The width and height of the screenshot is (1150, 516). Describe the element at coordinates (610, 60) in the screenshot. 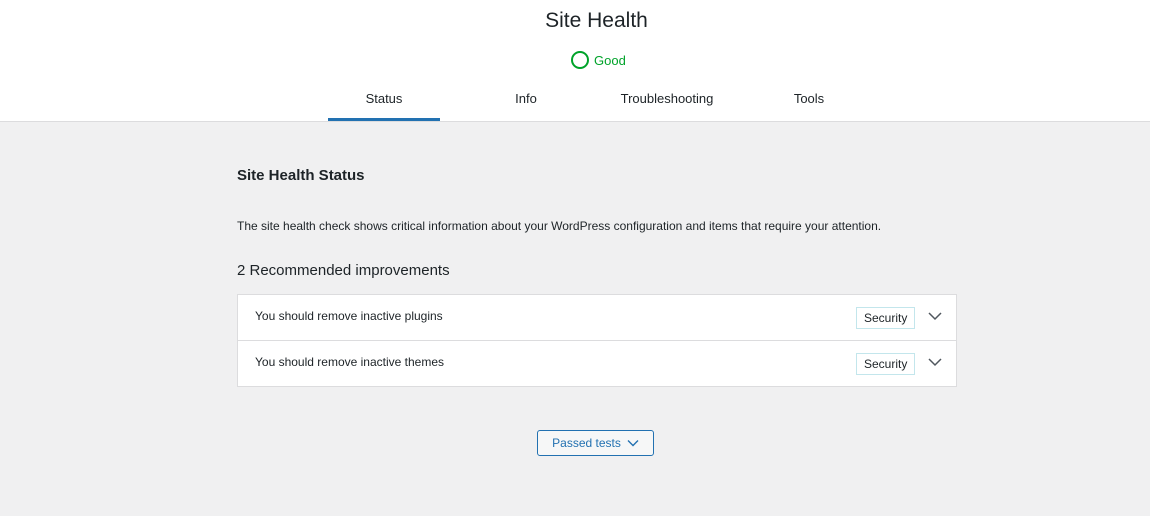

I see `status-label: Good` at that location.